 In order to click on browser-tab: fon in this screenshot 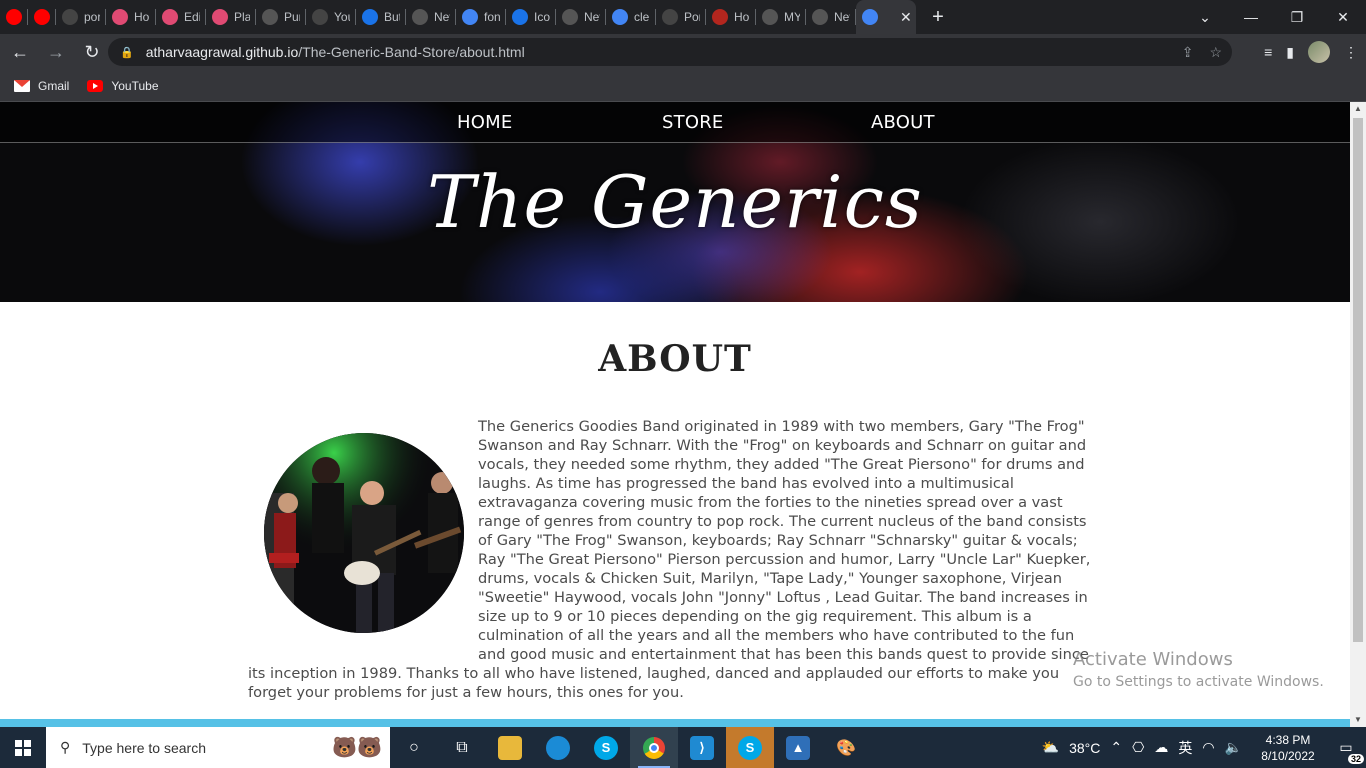, I will do `click(481, 17)`.